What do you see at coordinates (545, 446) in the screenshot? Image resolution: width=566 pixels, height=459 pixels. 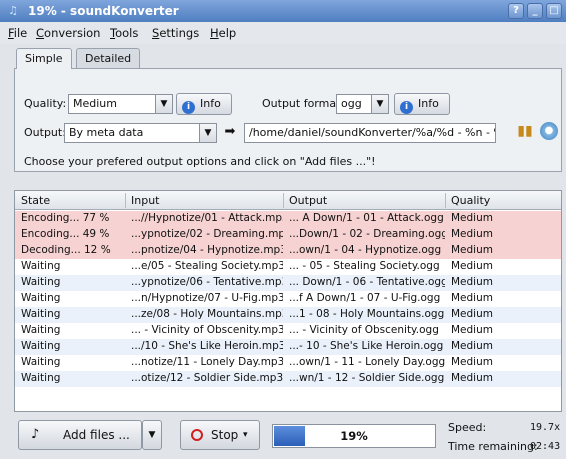 I see `time-remaining-value: 02:43` at bounding box center [545, 446].